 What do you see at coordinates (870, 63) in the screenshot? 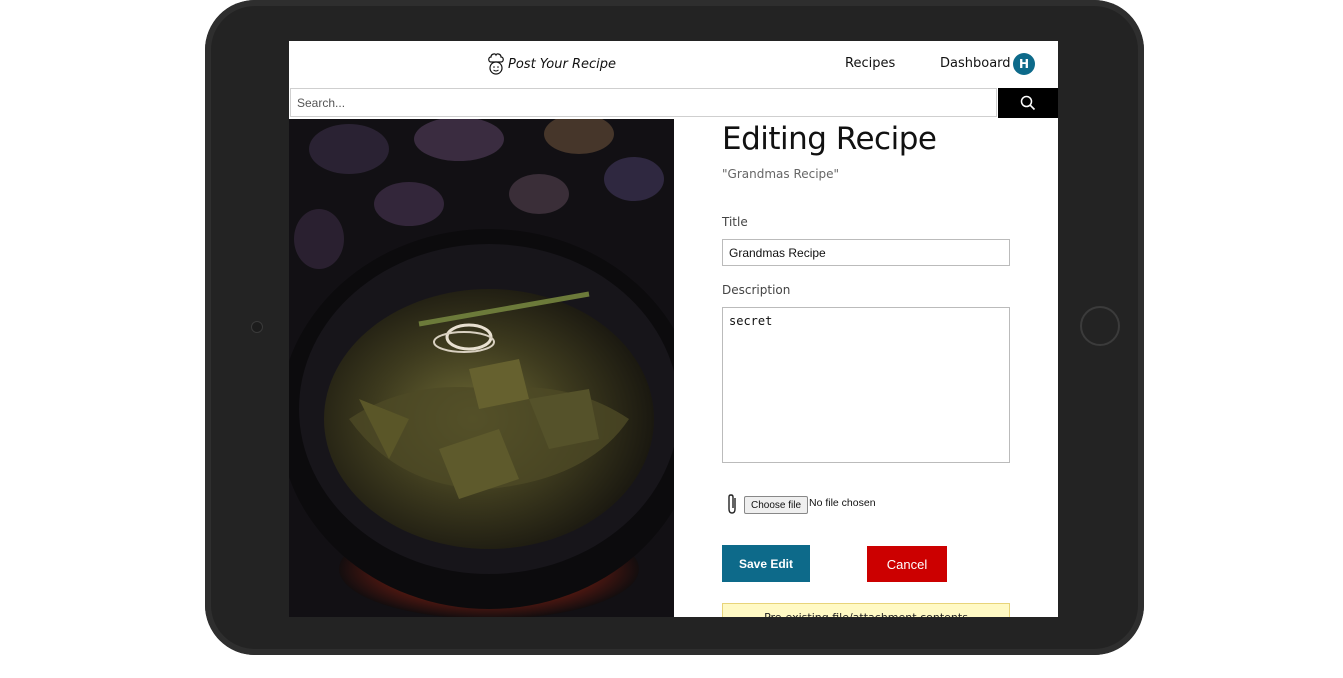
I see `nav-recipes-link: Recipes` at bounding box center [870, 63].